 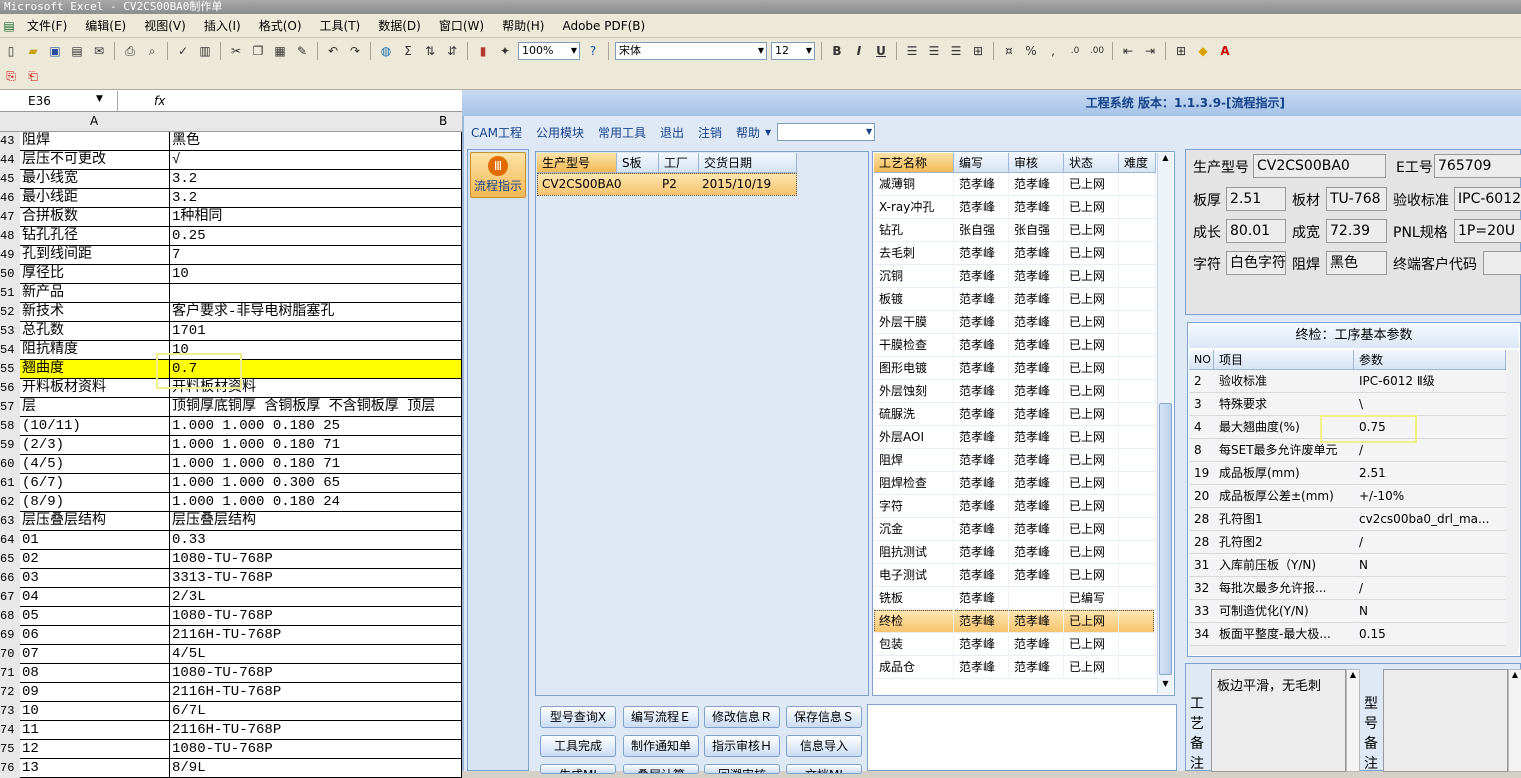 I want to click on param-item: 孔符图1, so click(x=1284, y=519).